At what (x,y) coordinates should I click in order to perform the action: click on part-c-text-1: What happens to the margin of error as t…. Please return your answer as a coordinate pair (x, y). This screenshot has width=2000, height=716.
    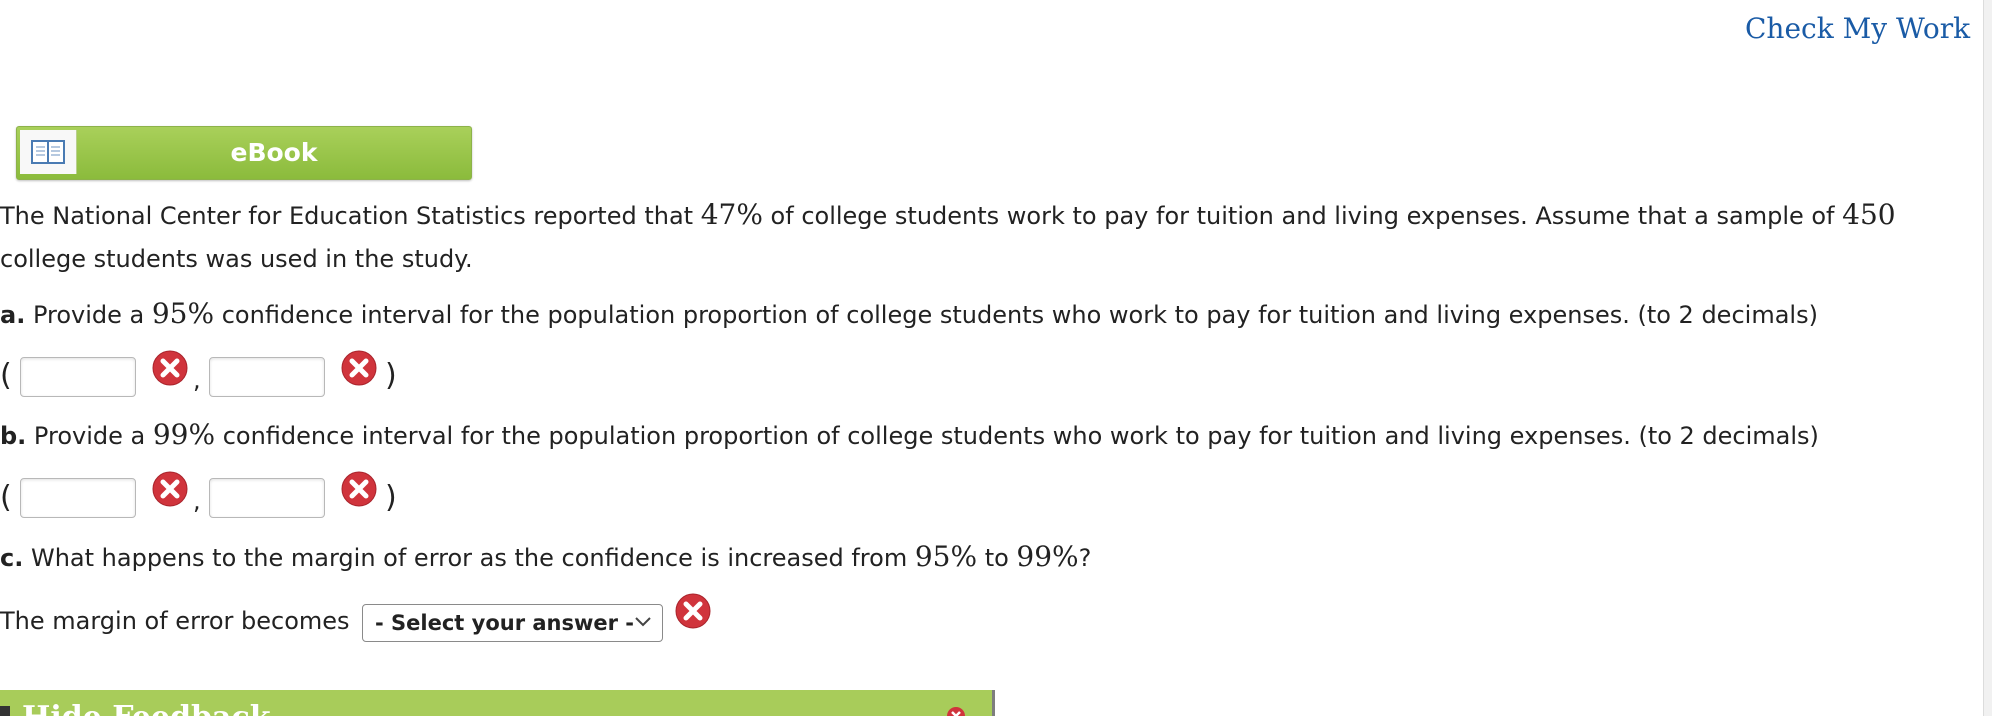
    Looking at the image, I should click on (469, 558).